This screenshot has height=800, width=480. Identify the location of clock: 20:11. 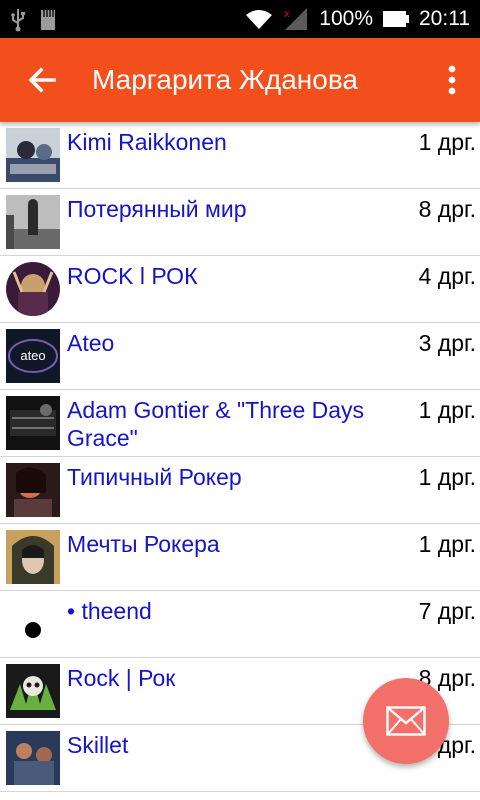
(444, 18).